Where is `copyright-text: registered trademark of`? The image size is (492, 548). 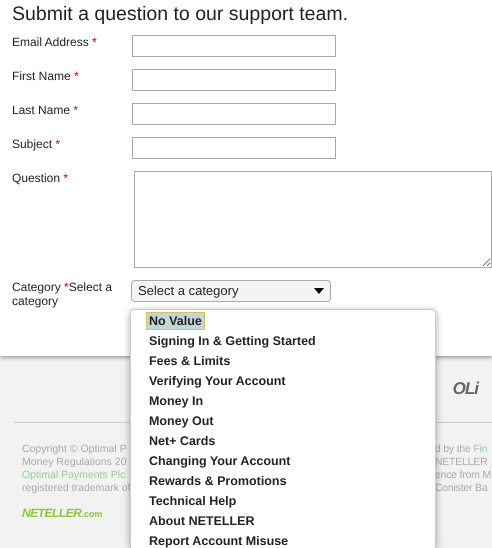
copyright-text: registered trademark of is located at coordinates (76, 488).